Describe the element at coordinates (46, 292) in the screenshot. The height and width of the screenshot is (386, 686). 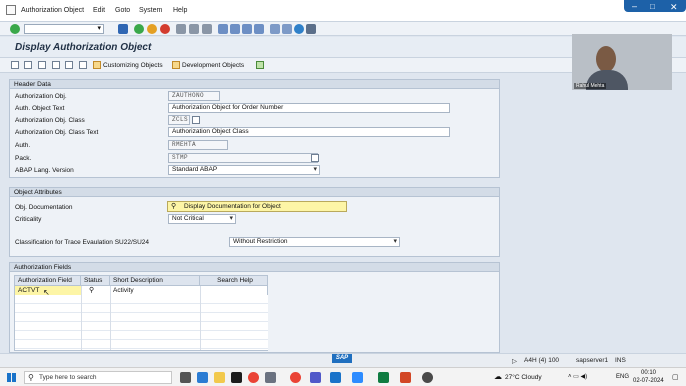
I see `mouse-cursor-icon: ↖` at that location.